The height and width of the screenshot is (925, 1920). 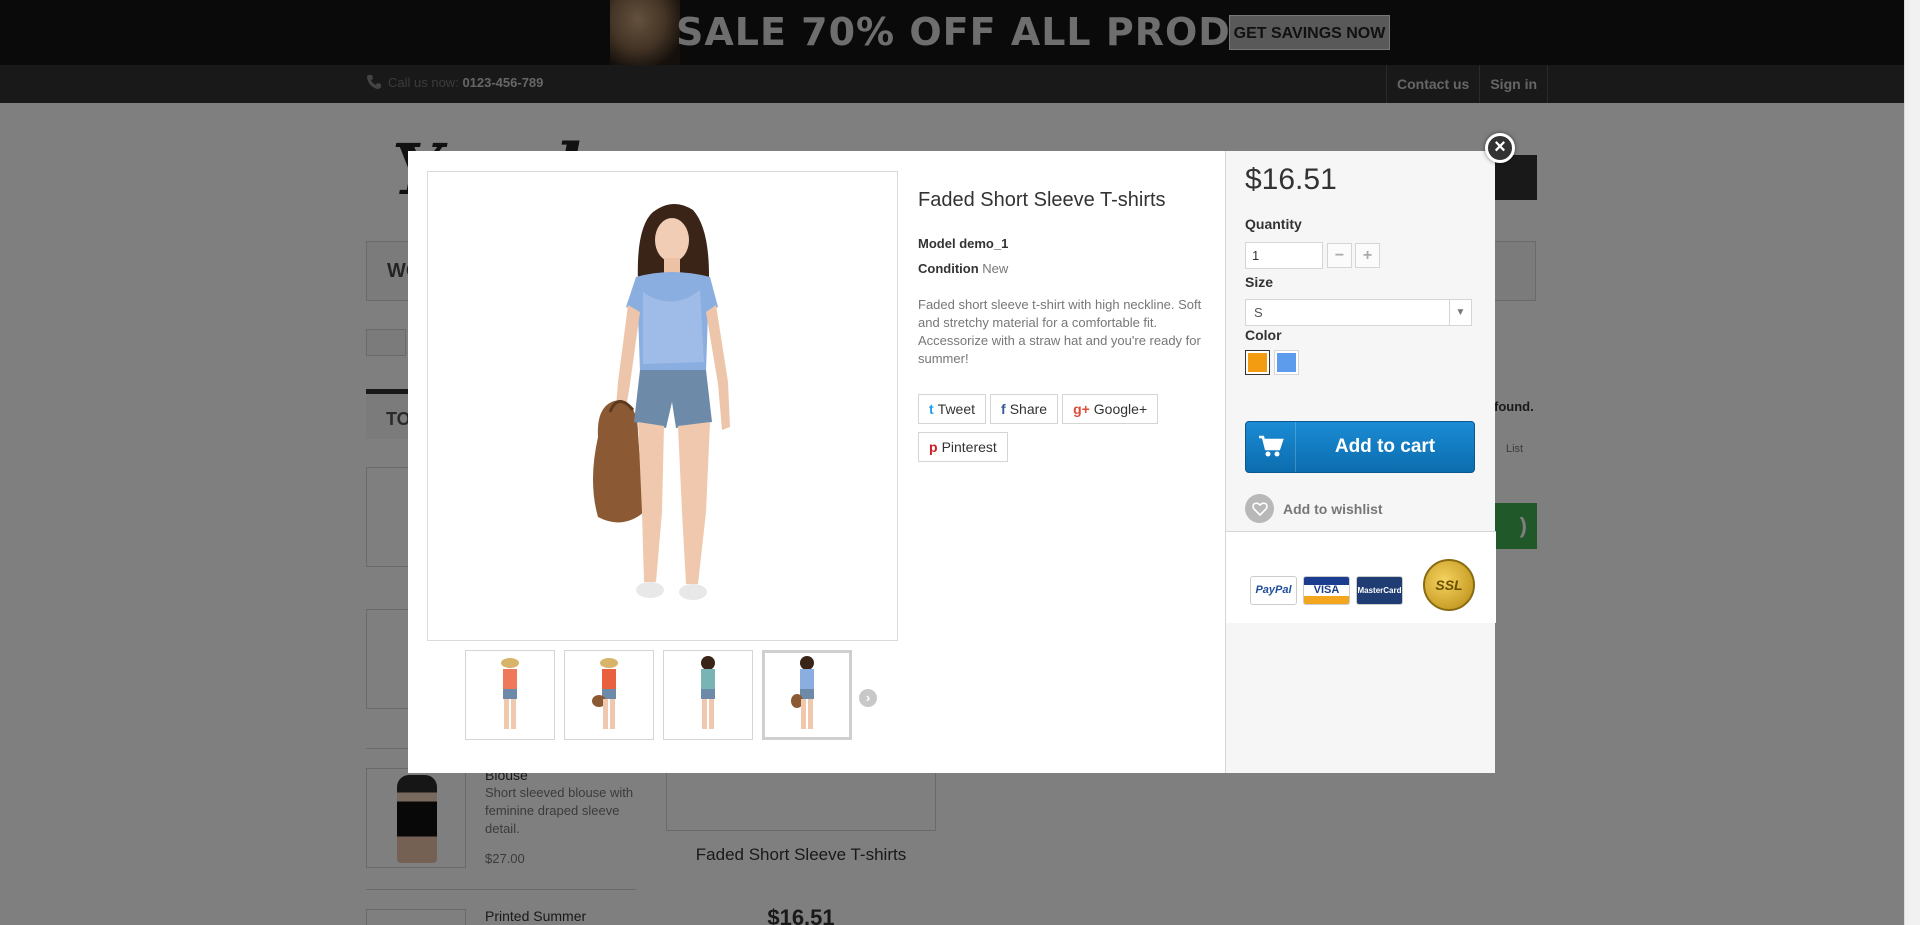 I want to click on google-plus-icon: g+, so click(x=1081, y=409).